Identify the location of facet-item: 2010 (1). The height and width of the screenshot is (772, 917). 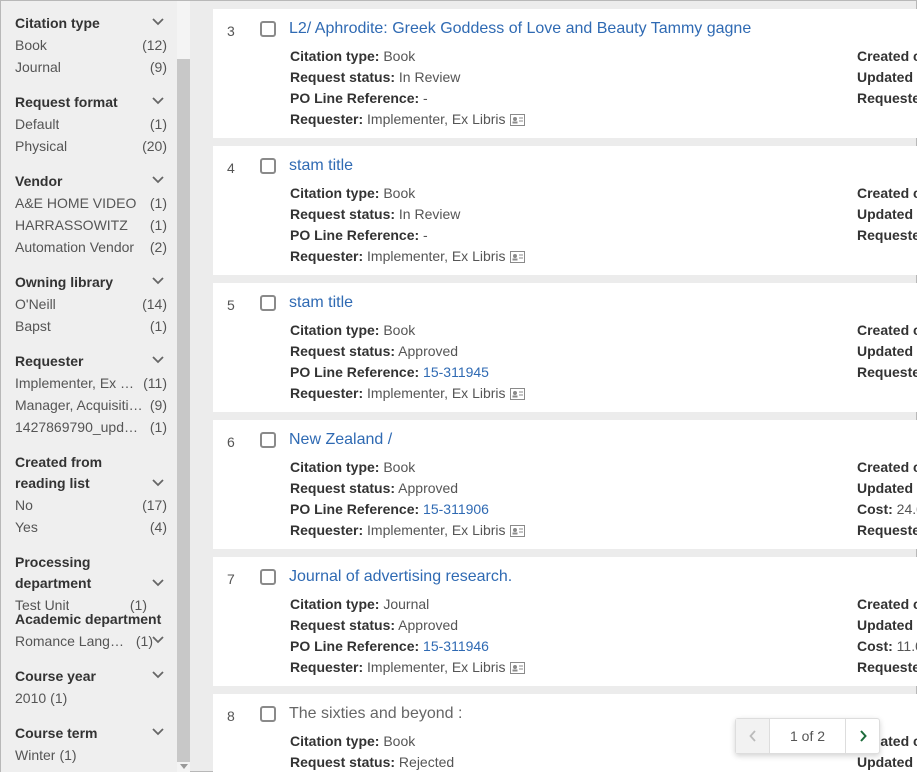
(91, 698).